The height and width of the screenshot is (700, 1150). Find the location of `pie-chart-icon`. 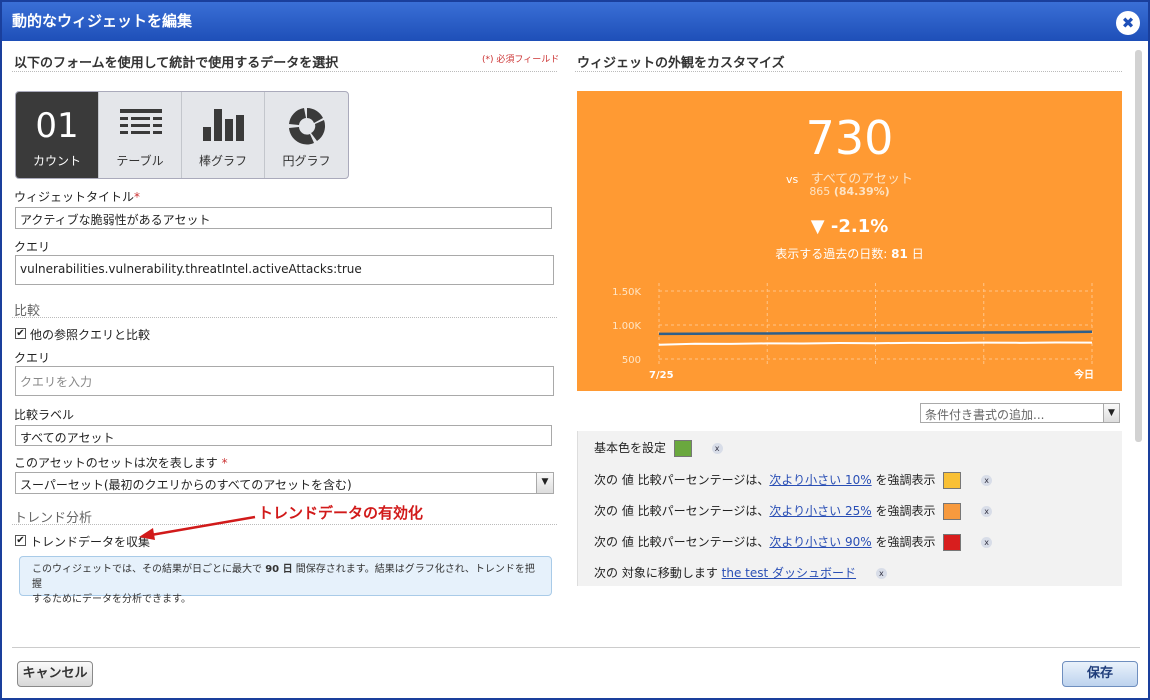

pie-chart-icon is located at coordinates (307, 126).